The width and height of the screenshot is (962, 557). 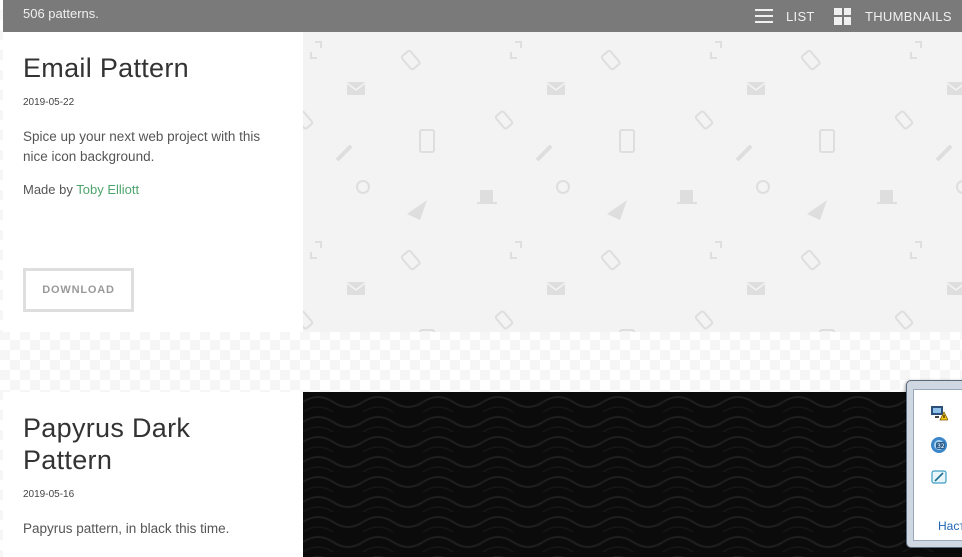 What do you see at coordinates (106, 68) in the screenshot?
I see `pattern-title: Email Pattern` at bounding box center [106, 68].